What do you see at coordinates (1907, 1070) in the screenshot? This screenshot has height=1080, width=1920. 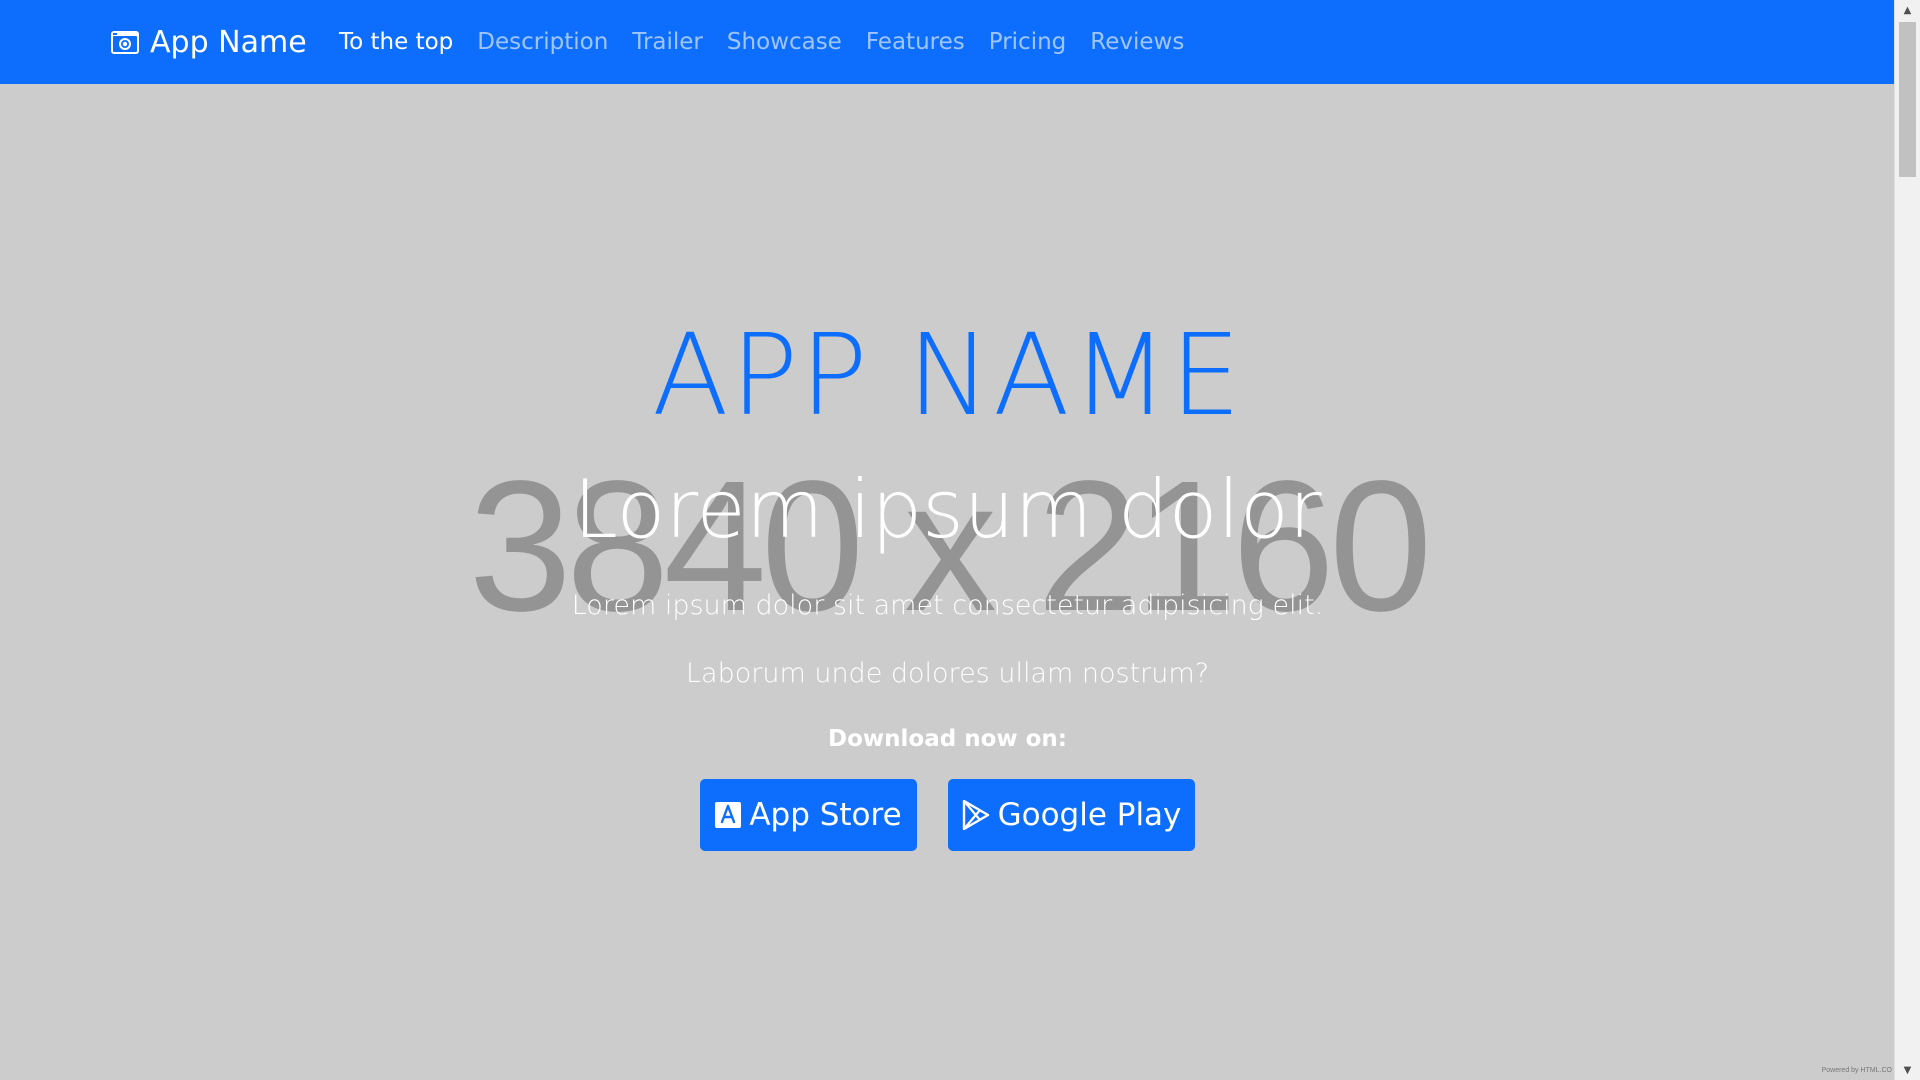 I see `scroll-down-arrow-icon: ▼` at bounding box center [1907, 1070].